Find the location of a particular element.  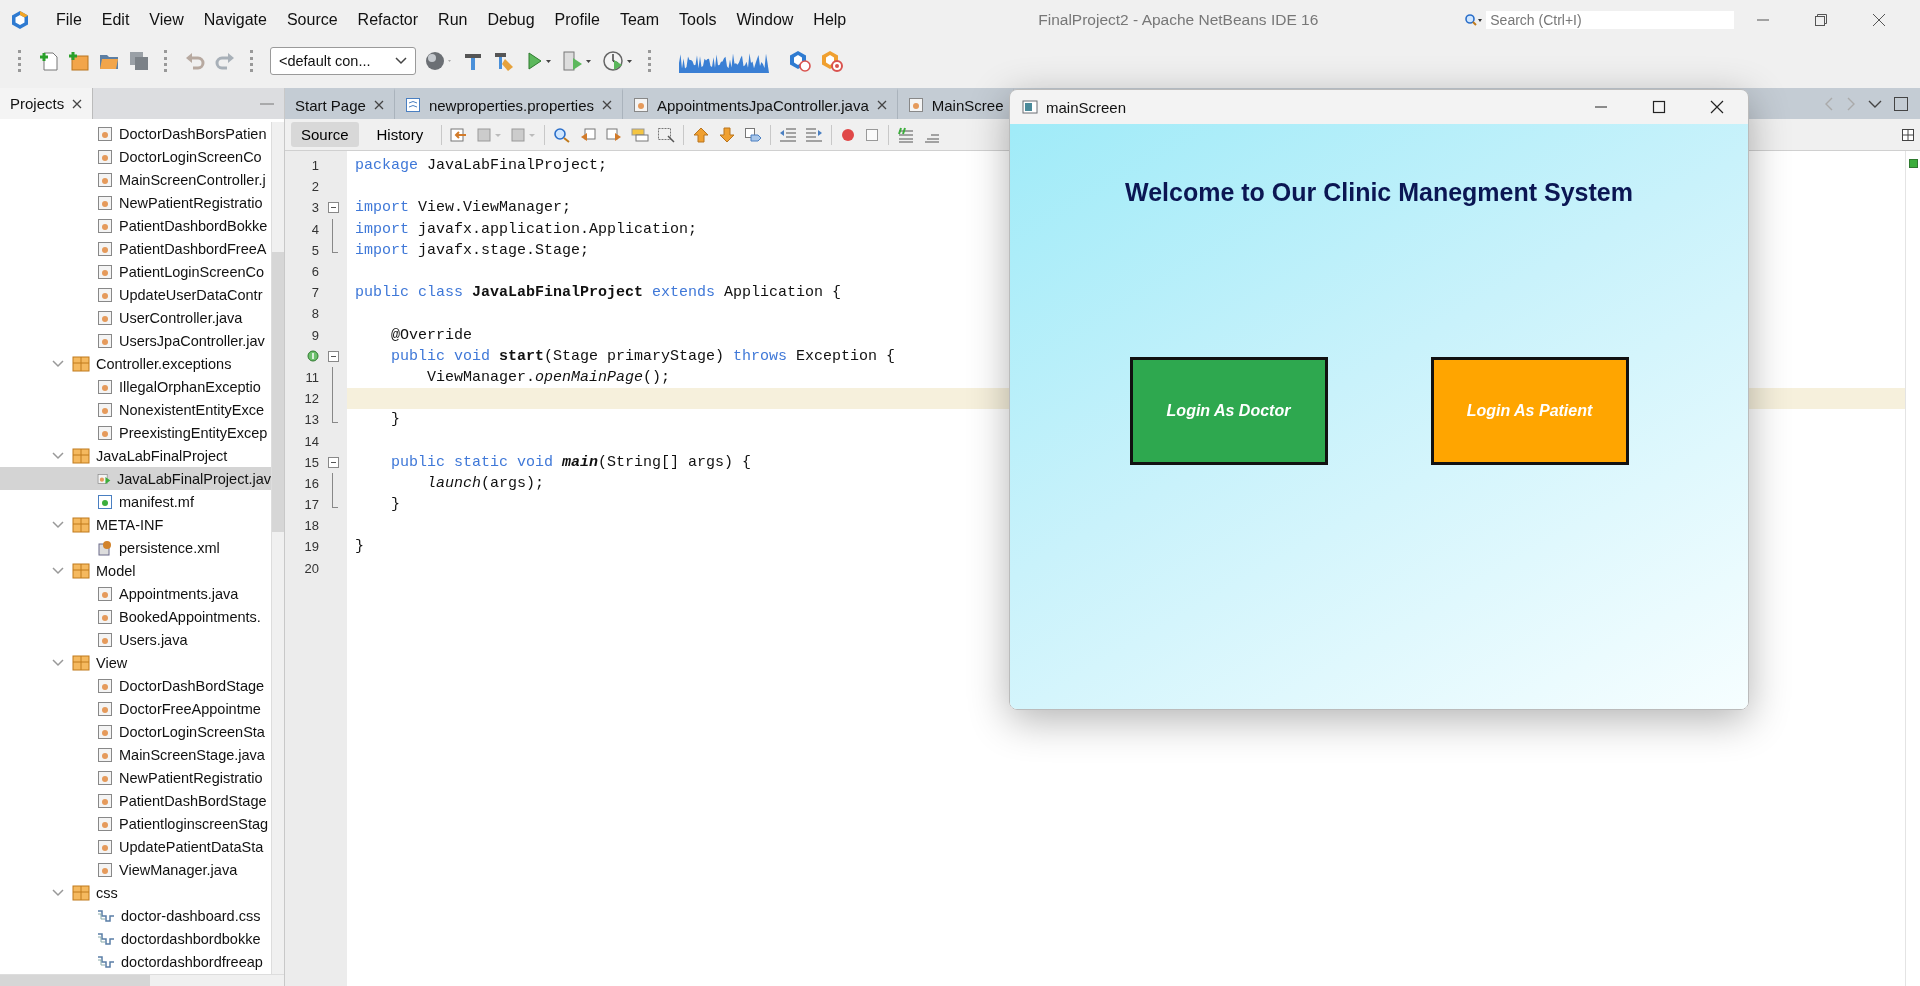

view-tab: History is located at coordinates (400, 134).